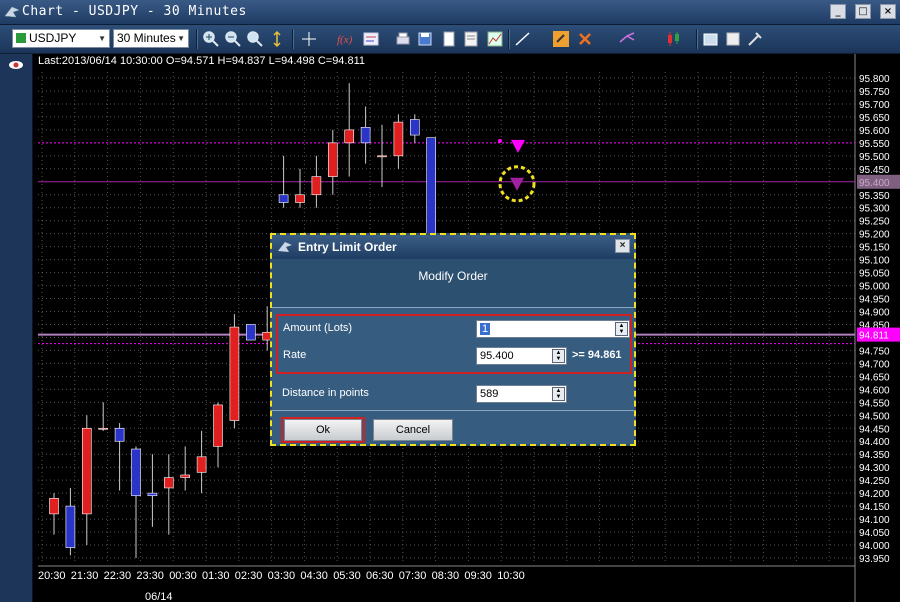 This screenshot has width=900, height=602. I want to click on y-tick-label: 95.800, so click(874, 79).